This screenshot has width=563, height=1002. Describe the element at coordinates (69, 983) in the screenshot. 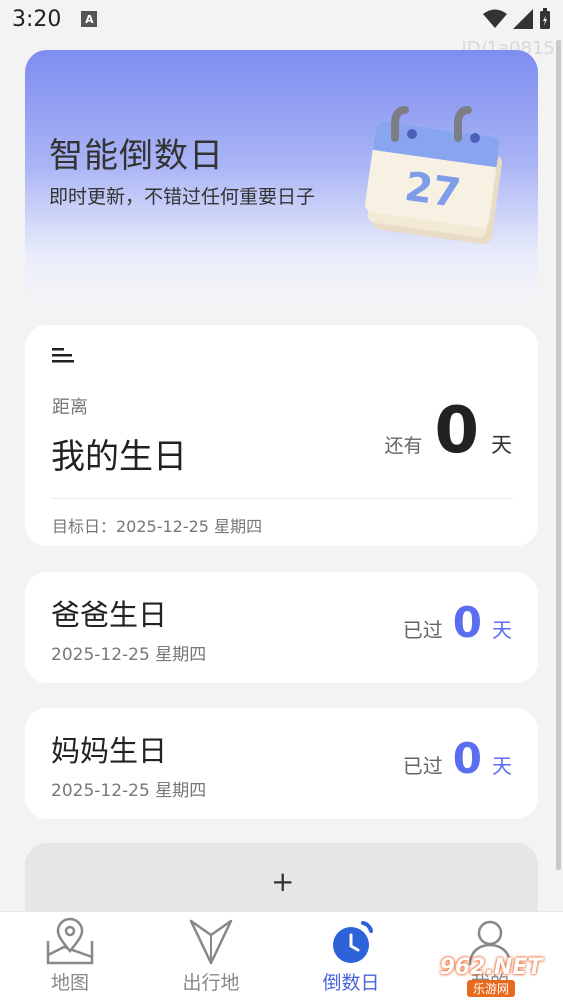

I see `nav-label: 地图` at that location.